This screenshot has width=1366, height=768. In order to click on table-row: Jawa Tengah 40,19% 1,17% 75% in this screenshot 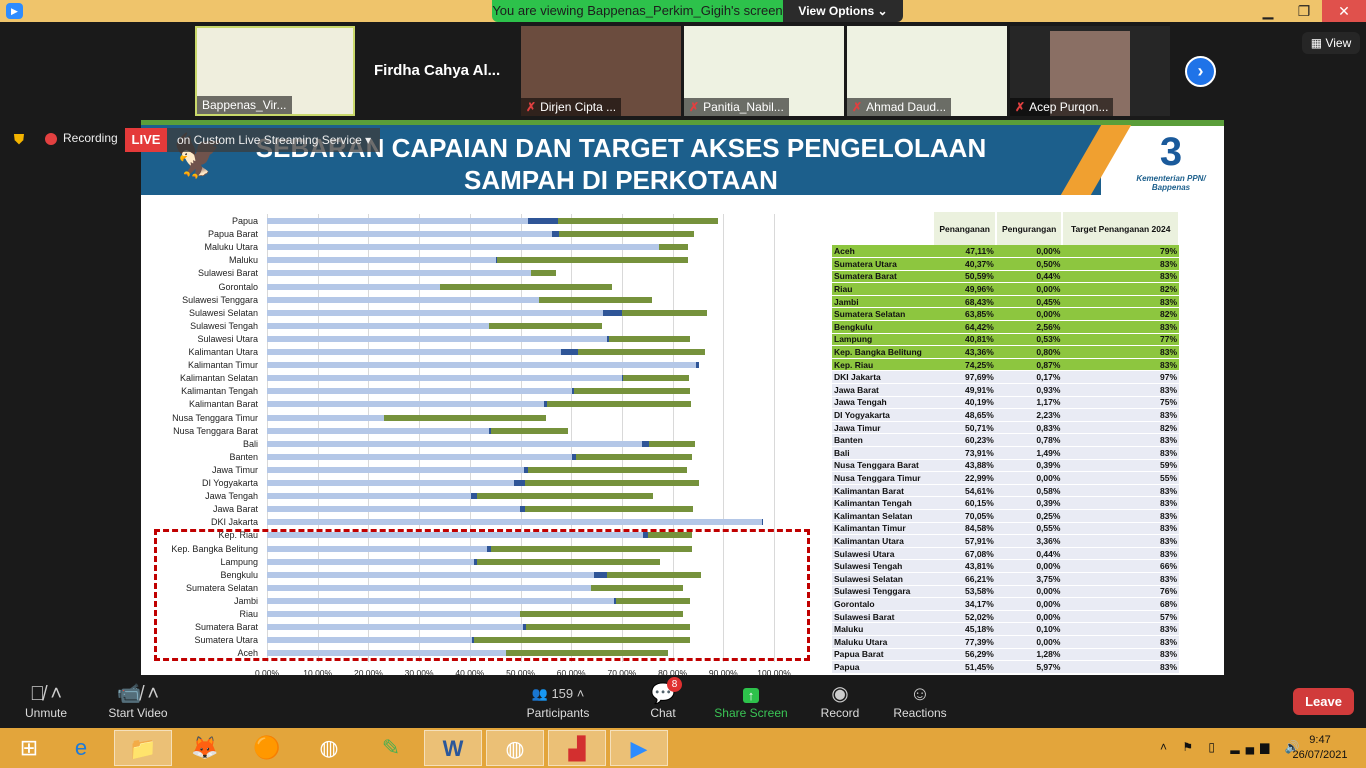, I will do `click(1005, 403)`.